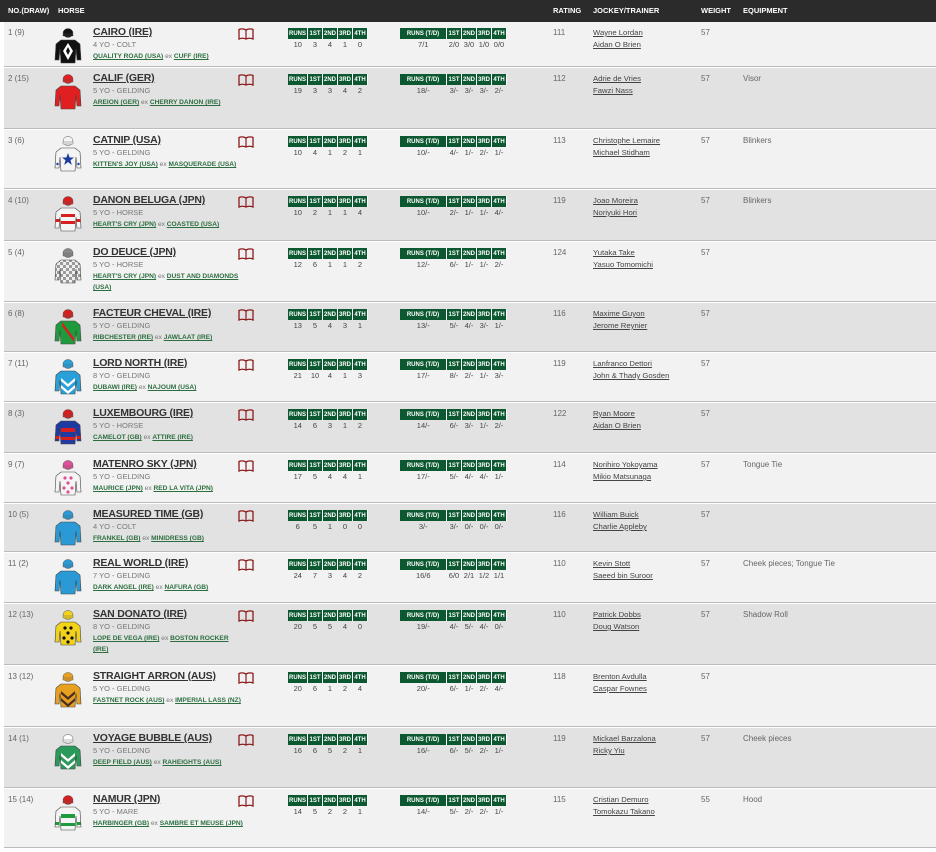 The image size is (936, 852). I want to click on horse-name-link: MATENRO SKY (JPN), so click(145, 464).